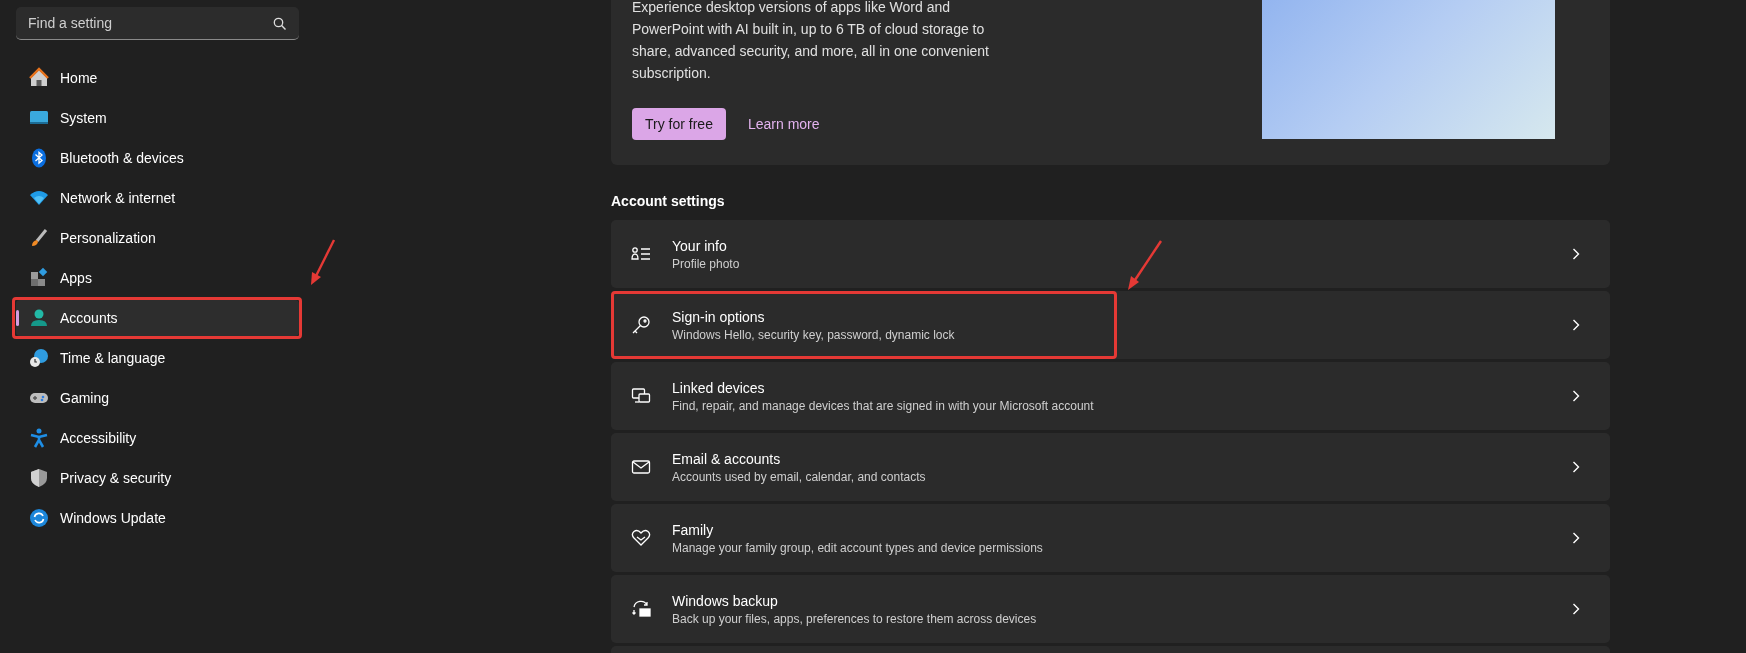 This screenshot has width=1746, height=653. I want to click on nav-item: Home, so click(157, 78).